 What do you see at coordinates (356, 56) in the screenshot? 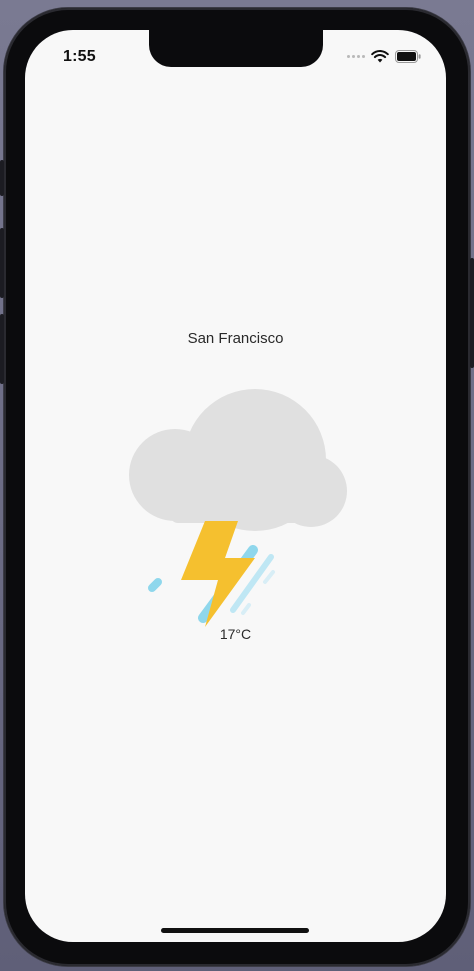
I see `signal-dots-icon` at bounding box center [356, 56].